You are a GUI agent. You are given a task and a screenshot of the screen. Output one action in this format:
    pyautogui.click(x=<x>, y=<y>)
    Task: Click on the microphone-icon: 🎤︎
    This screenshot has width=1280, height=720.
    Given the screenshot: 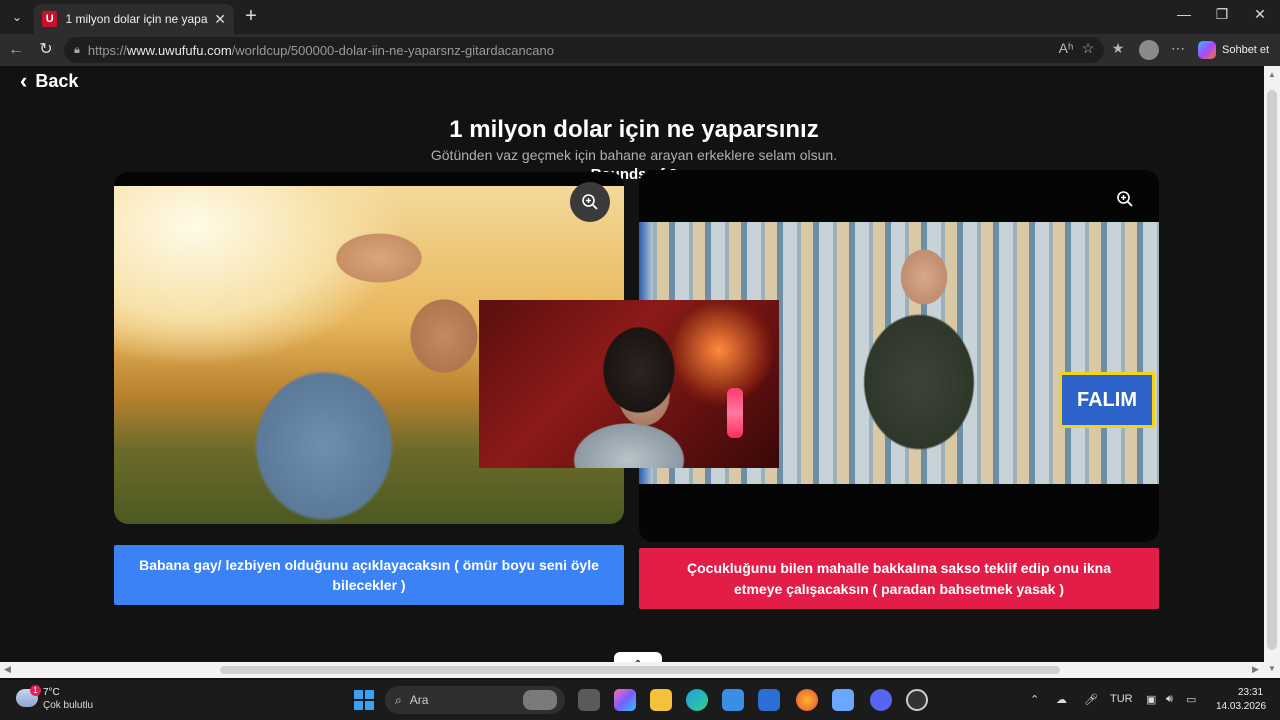 What is the action you would take?
    pyautogui.click(x=1091, y=699)
    